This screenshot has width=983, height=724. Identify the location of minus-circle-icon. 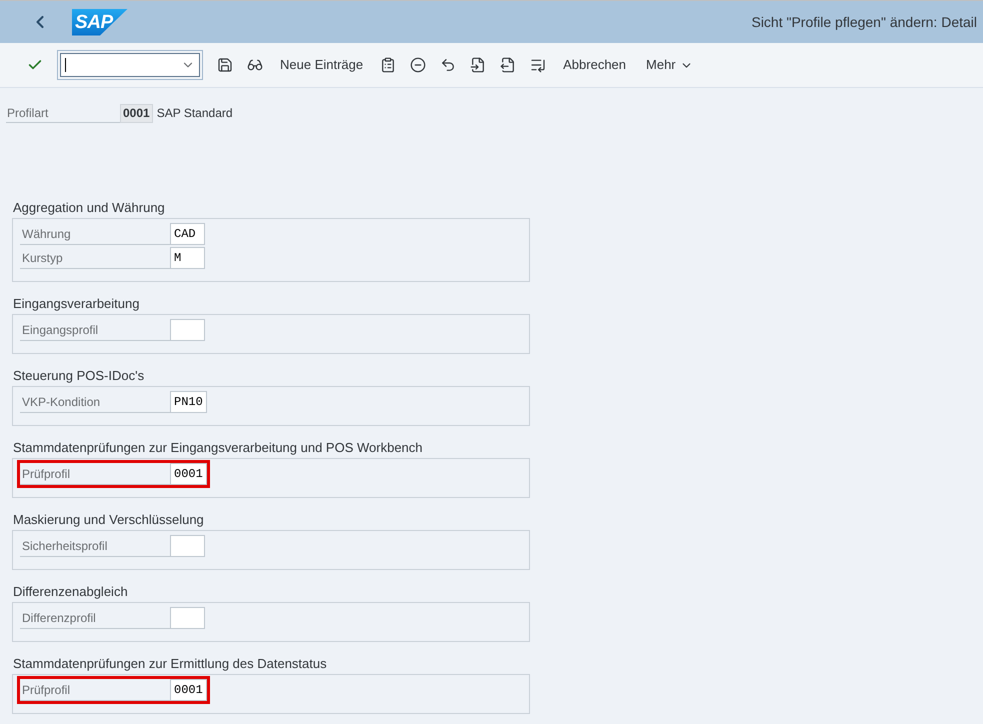
(418, 65).